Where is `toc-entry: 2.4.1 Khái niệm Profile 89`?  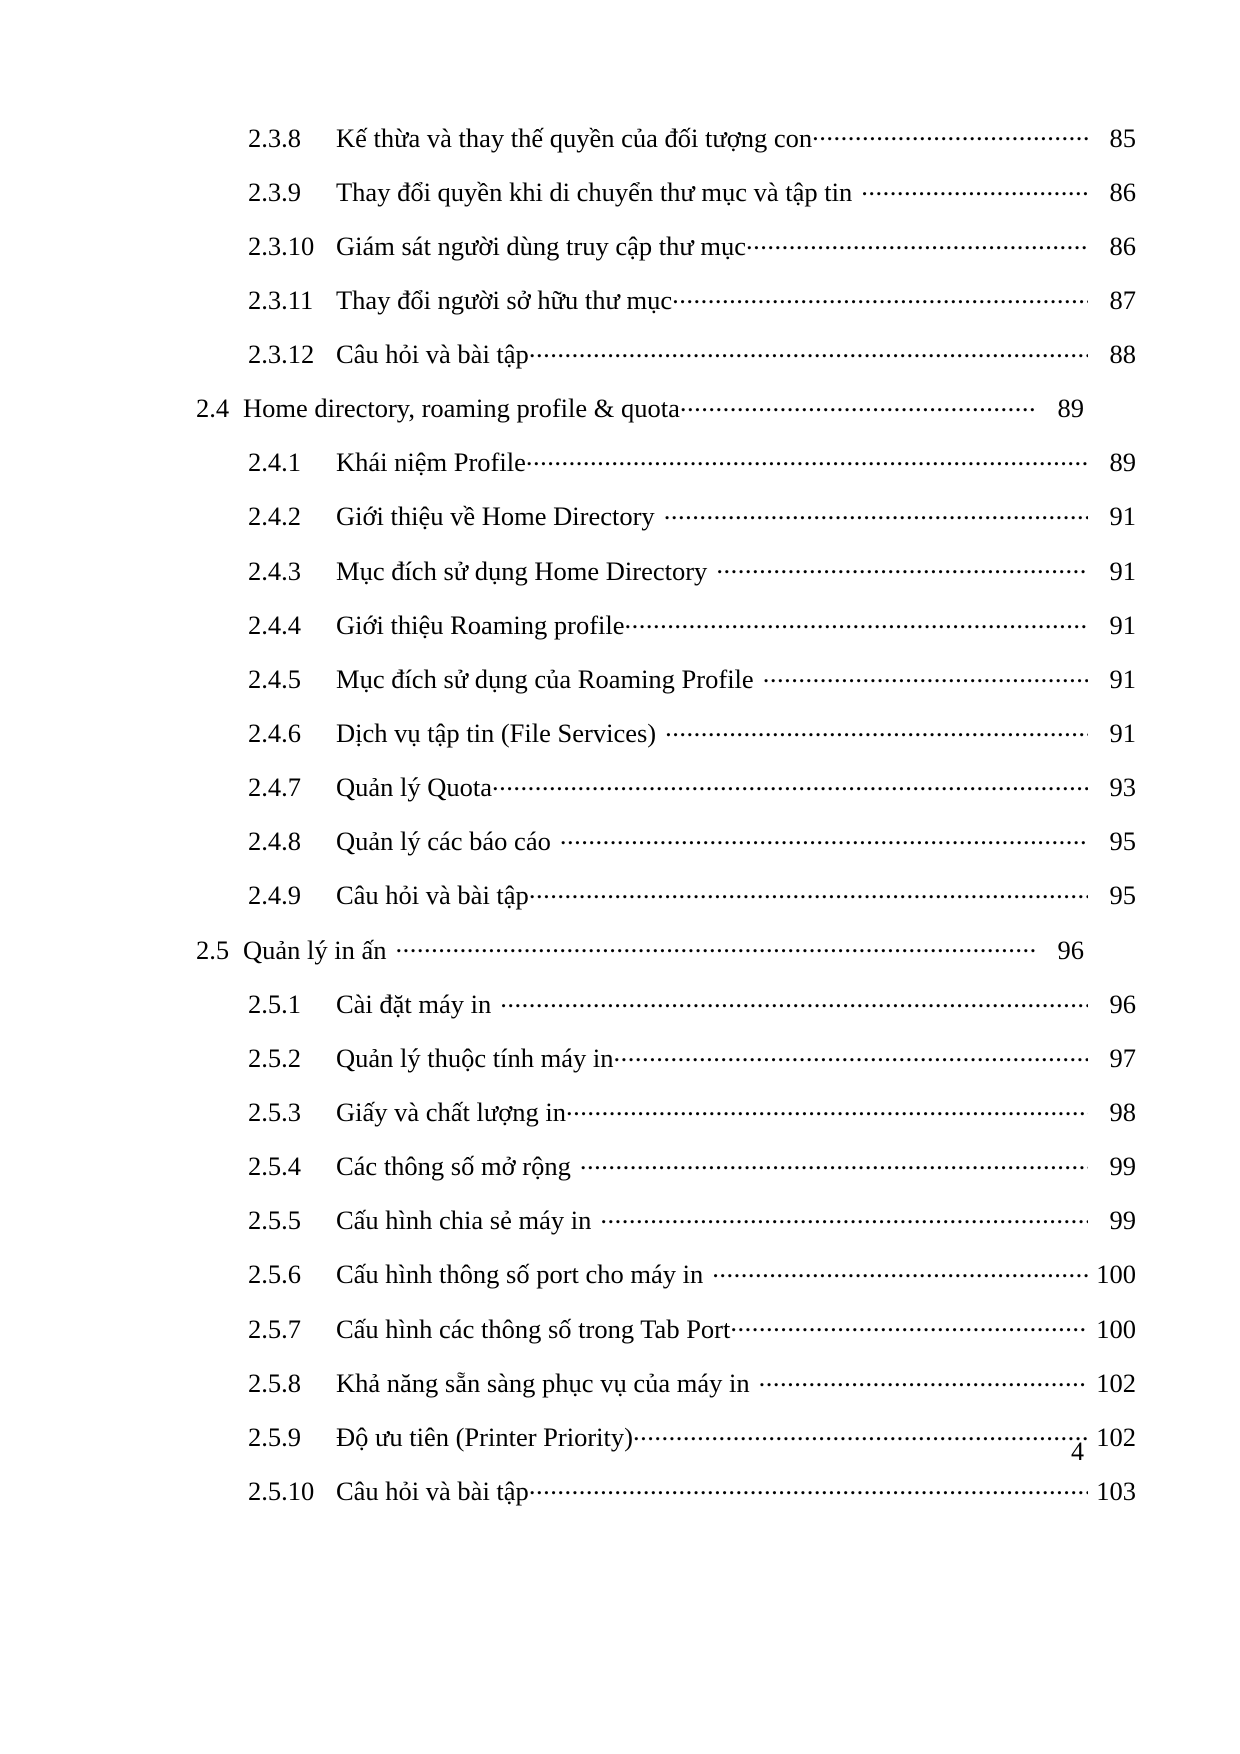 toc-entry: 2.4.1 Khái niệm Profile 89 is located at coordinates (666, 461).